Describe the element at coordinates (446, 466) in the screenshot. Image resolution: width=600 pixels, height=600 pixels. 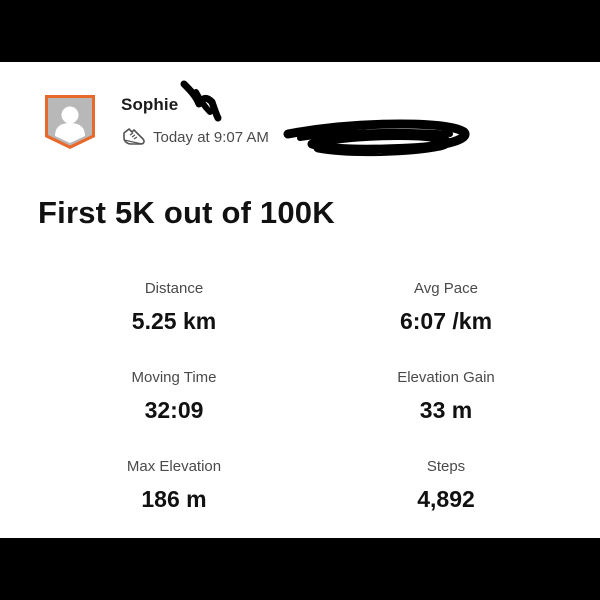
I see `stat-label: Steps` at that location.